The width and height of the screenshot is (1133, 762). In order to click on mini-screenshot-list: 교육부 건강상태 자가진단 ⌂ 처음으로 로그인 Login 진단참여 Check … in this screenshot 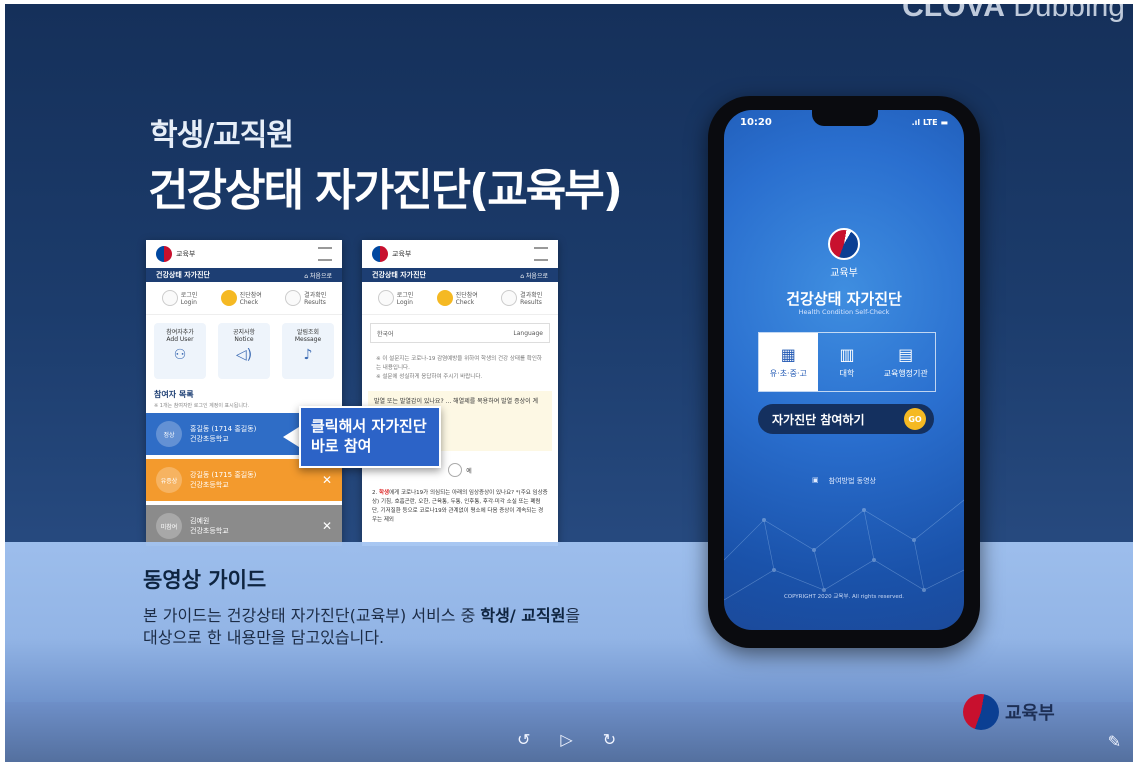, I will do `click(244, 393)`.